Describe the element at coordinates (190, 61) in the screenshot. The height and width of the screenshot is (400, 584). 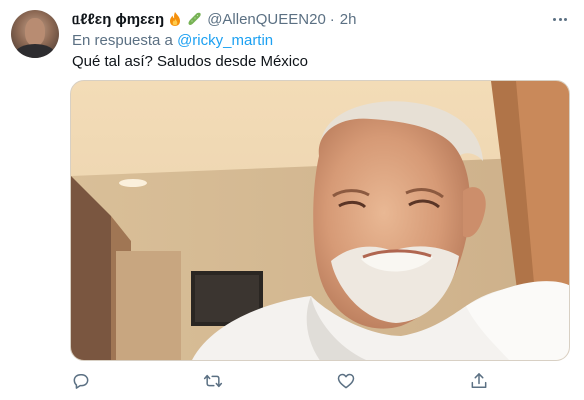
I see `tweet-text: Qué tal así? Saludos desde México` at that location.